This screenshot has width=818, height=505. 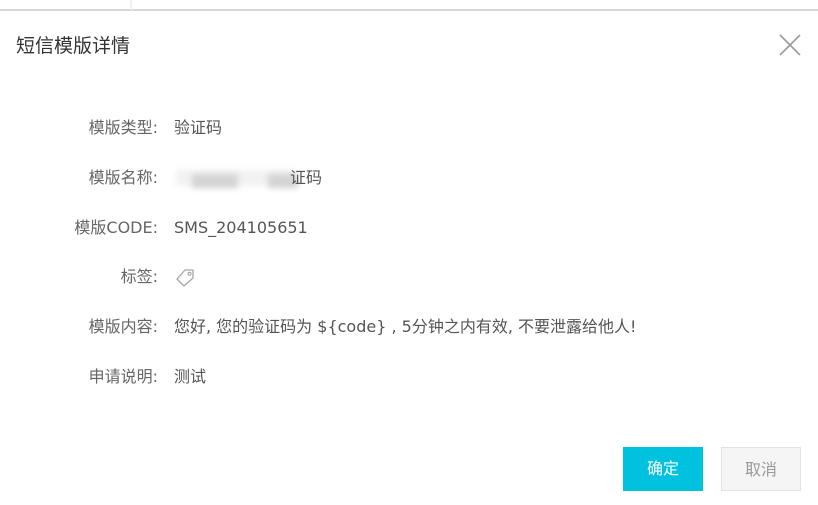 I want to click on field-value: 测试, so click(x=190, y=376).